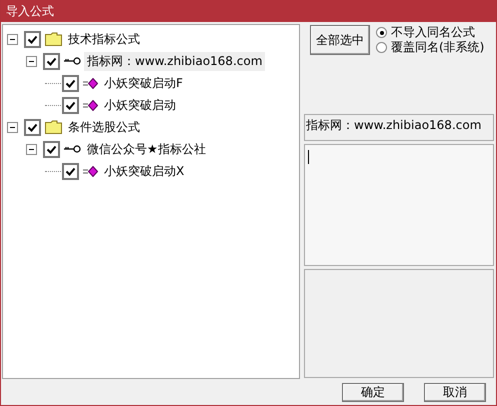  Describe the element at coordinates (437, 47) in the screenshot. I see `option-label: 覆盖同名(非系统)` at that location.